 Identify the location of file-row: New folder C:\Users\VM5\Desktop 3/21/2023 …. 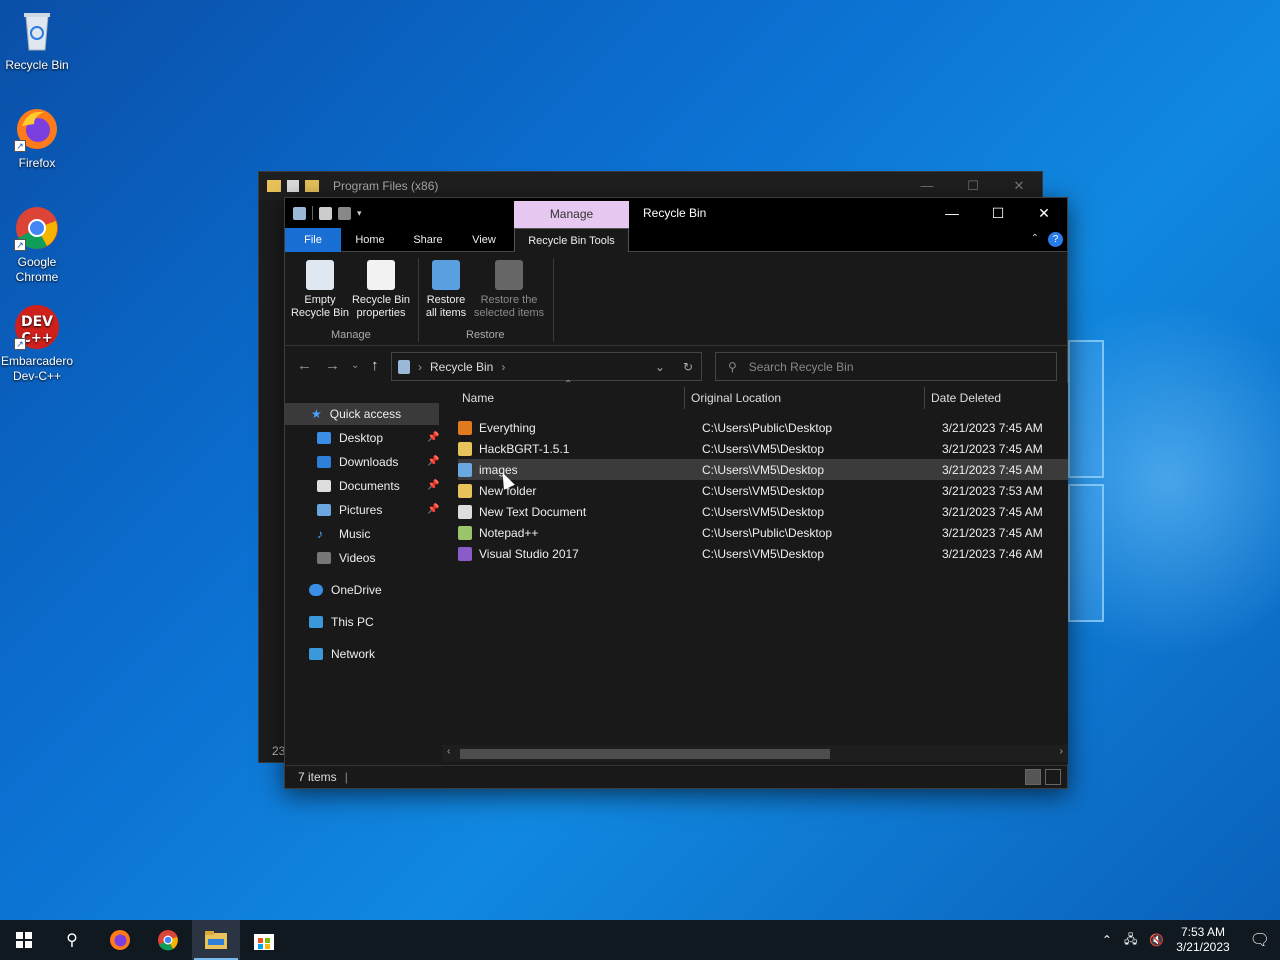
(763, 490).